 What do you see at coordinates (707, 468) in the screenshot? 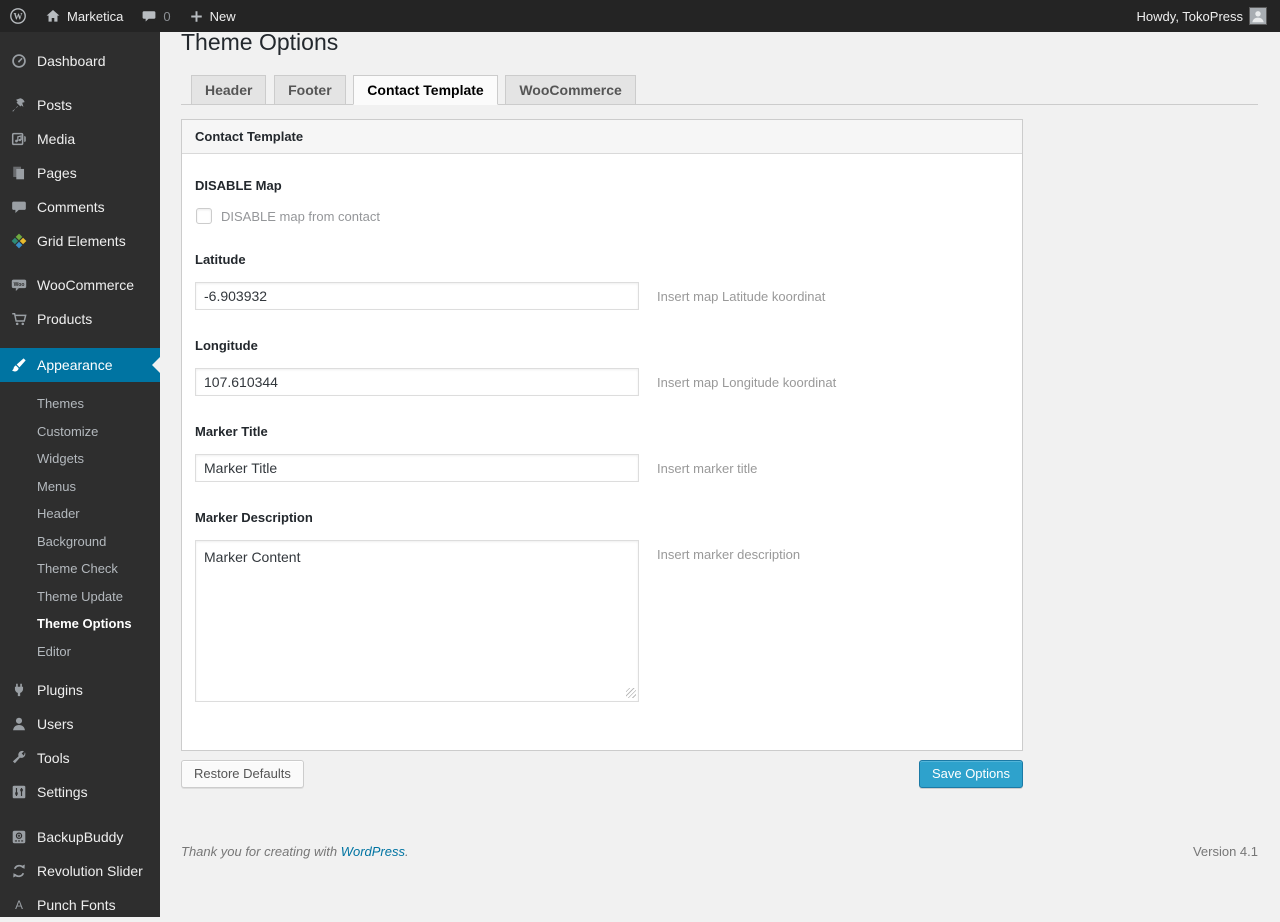
I see `field-help-text: Insert marker title` at bounding box center [707, 468].